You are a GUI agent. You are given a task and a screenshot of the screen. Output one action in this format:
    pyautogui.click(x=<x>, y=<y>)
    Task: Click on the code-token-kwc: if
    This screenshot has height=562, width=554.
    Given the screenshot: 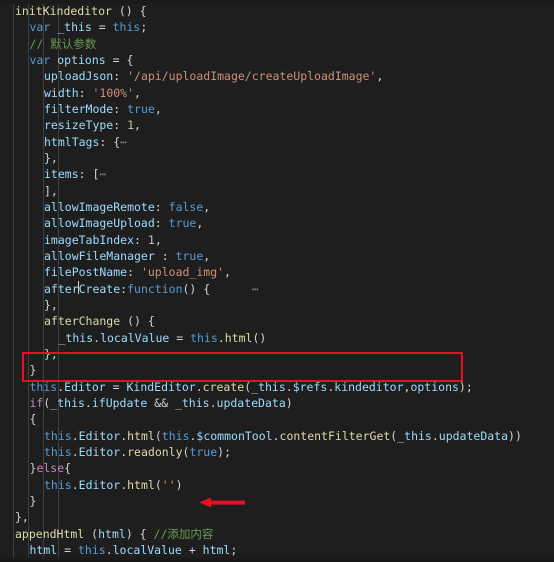 What is the action you would take?
    pyautogui.click(x=36, y=402)
    